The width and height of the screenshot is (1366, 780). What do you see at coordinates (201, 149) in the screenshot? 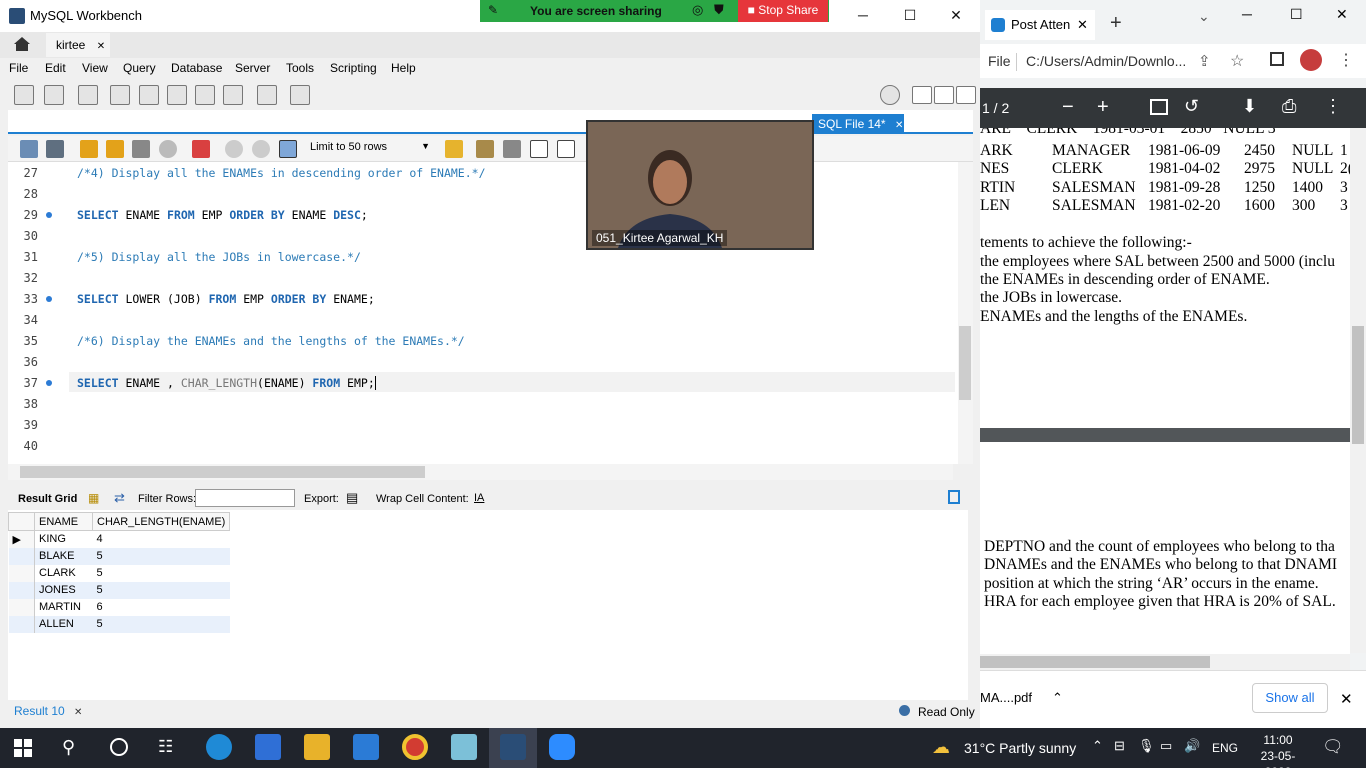
I see `toggle-error-icon` at bounding box center [201, 149].